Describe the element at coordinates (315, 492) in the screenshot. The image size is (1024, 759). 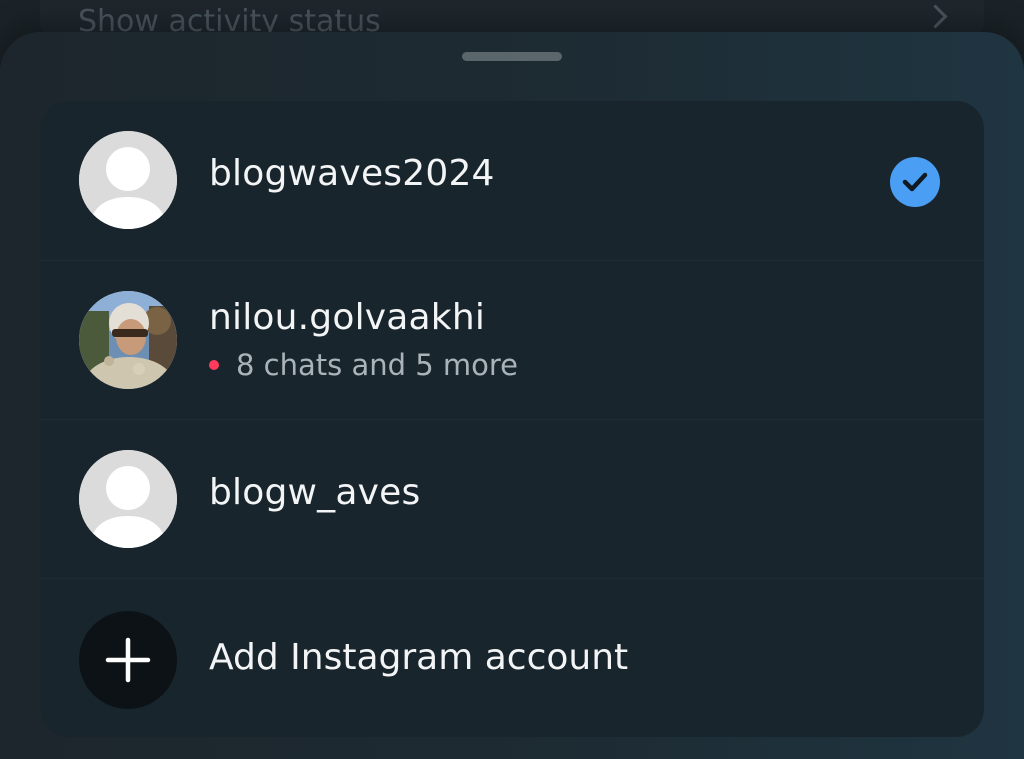
I see `account-username: blogw_aves` at that location.